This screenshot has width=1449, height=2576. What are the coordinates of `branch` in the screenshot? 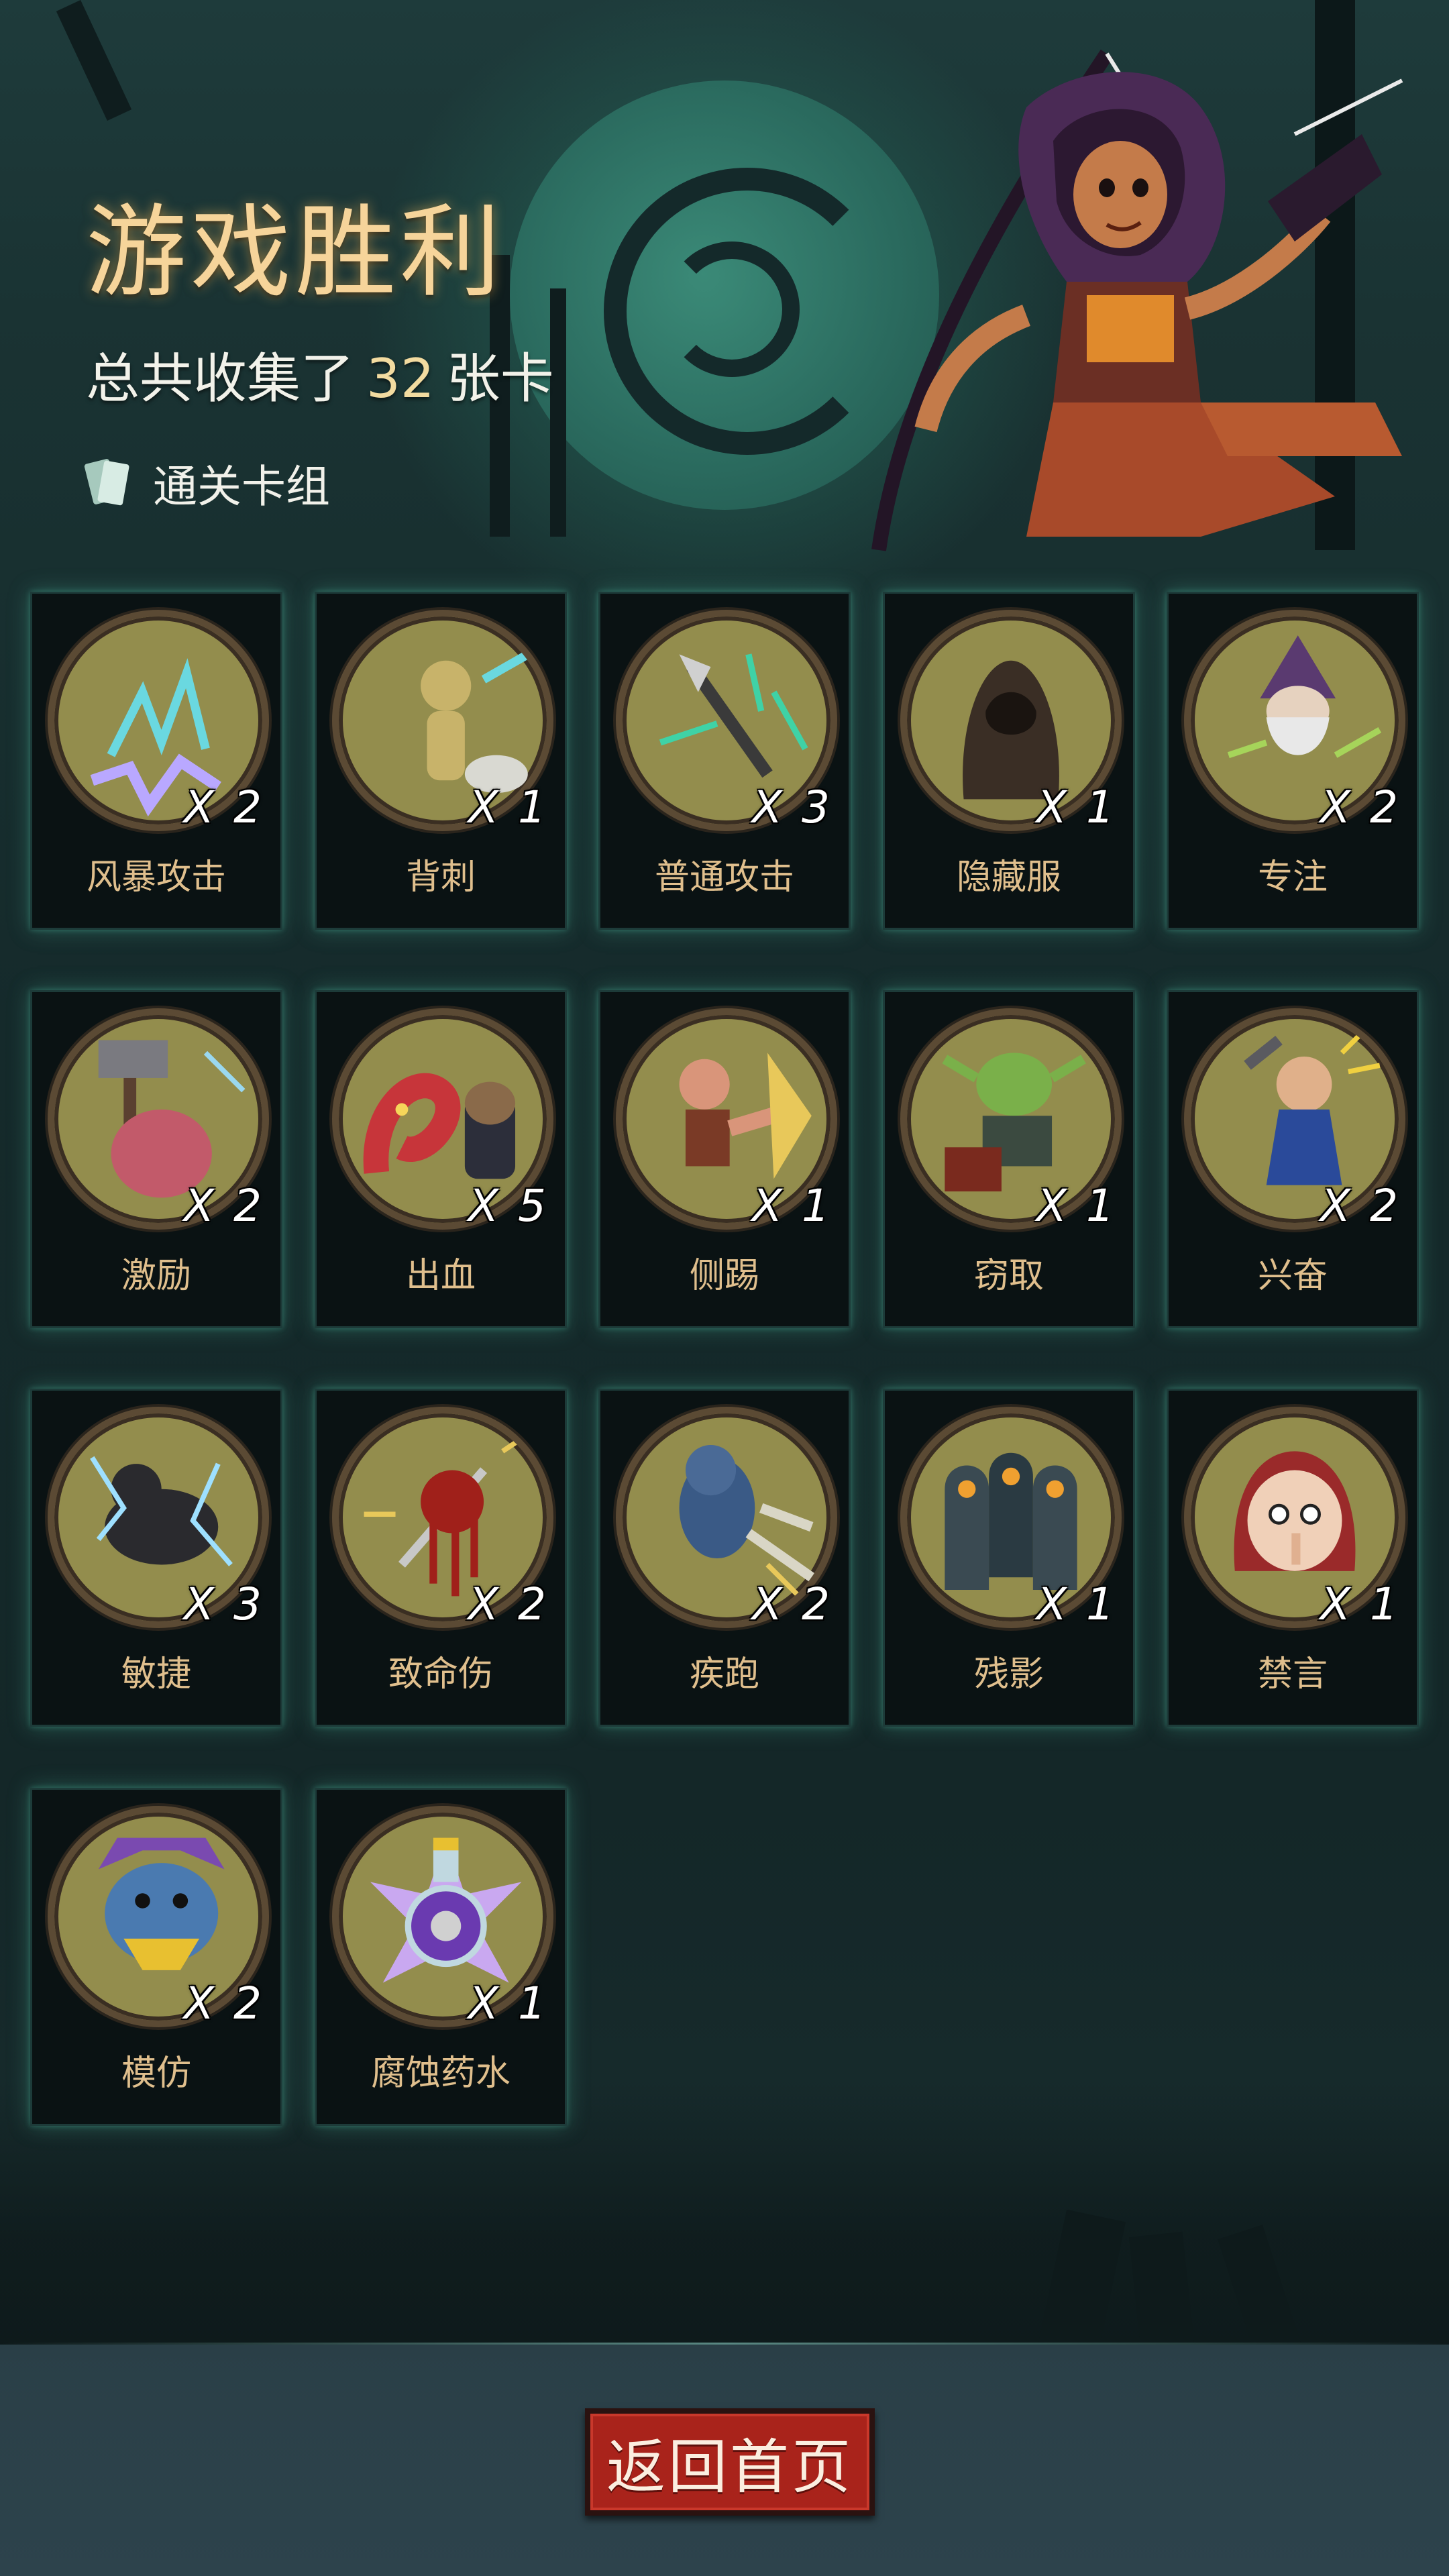 It's located at (94, 60).